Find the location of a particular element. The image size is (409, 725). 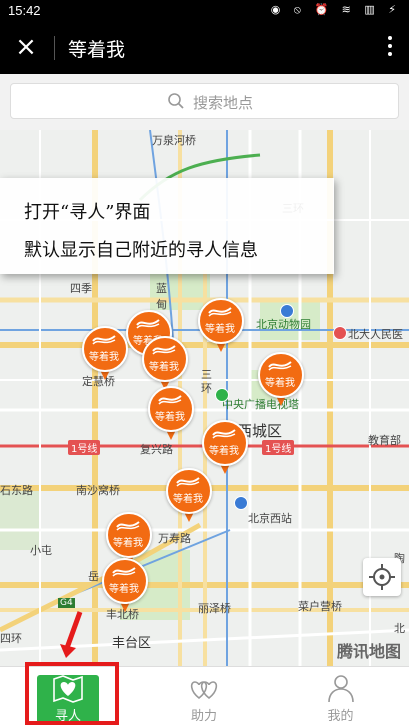

status-bar: 15:42 ◉ ⦸ ⏰ ≋ ▥ ⚡ is located at coordinates (204, 11).